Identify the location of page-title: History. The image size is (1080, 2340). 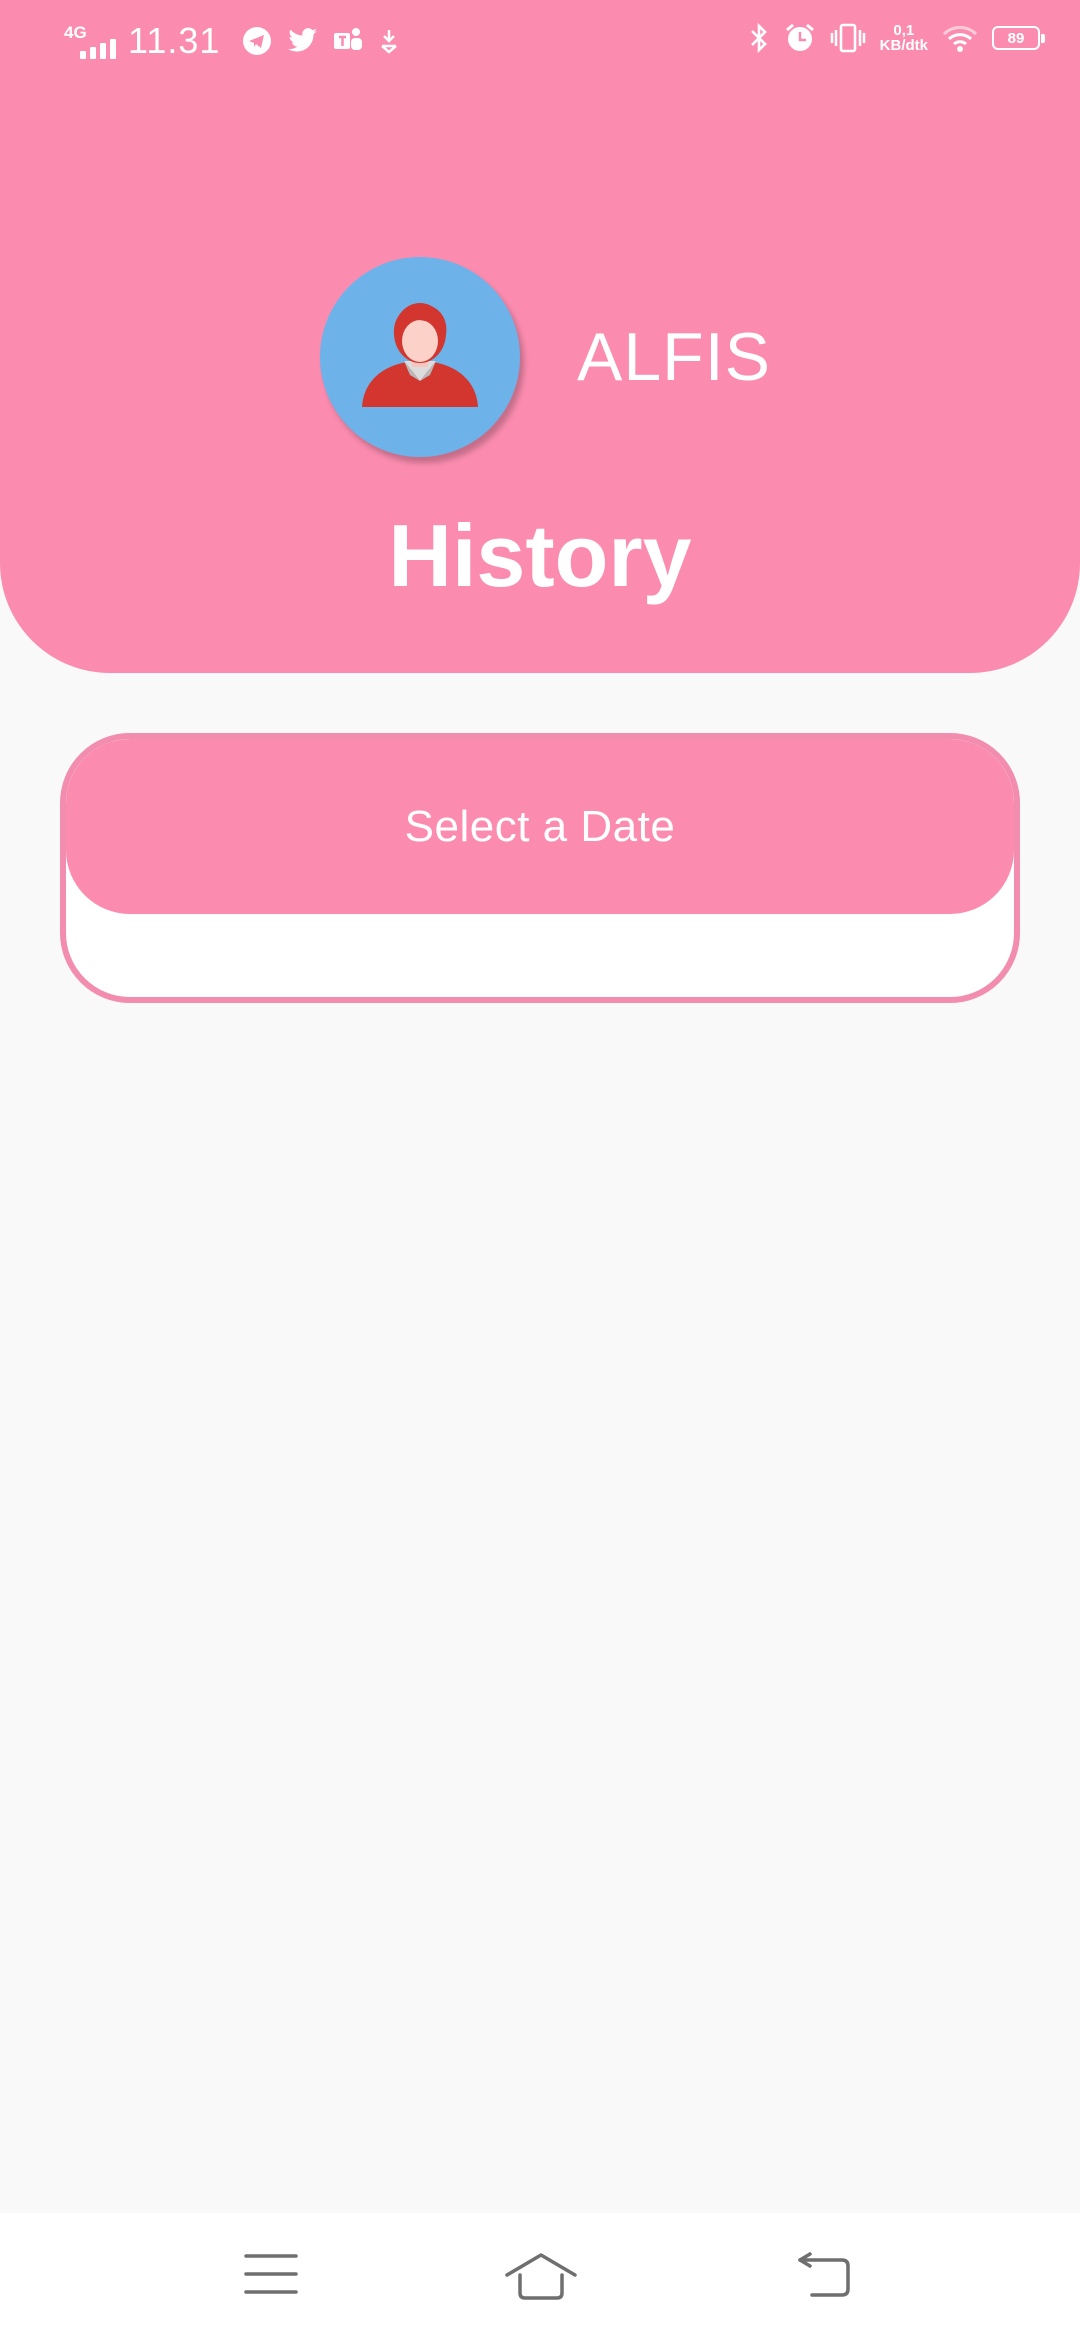
(540, 555).